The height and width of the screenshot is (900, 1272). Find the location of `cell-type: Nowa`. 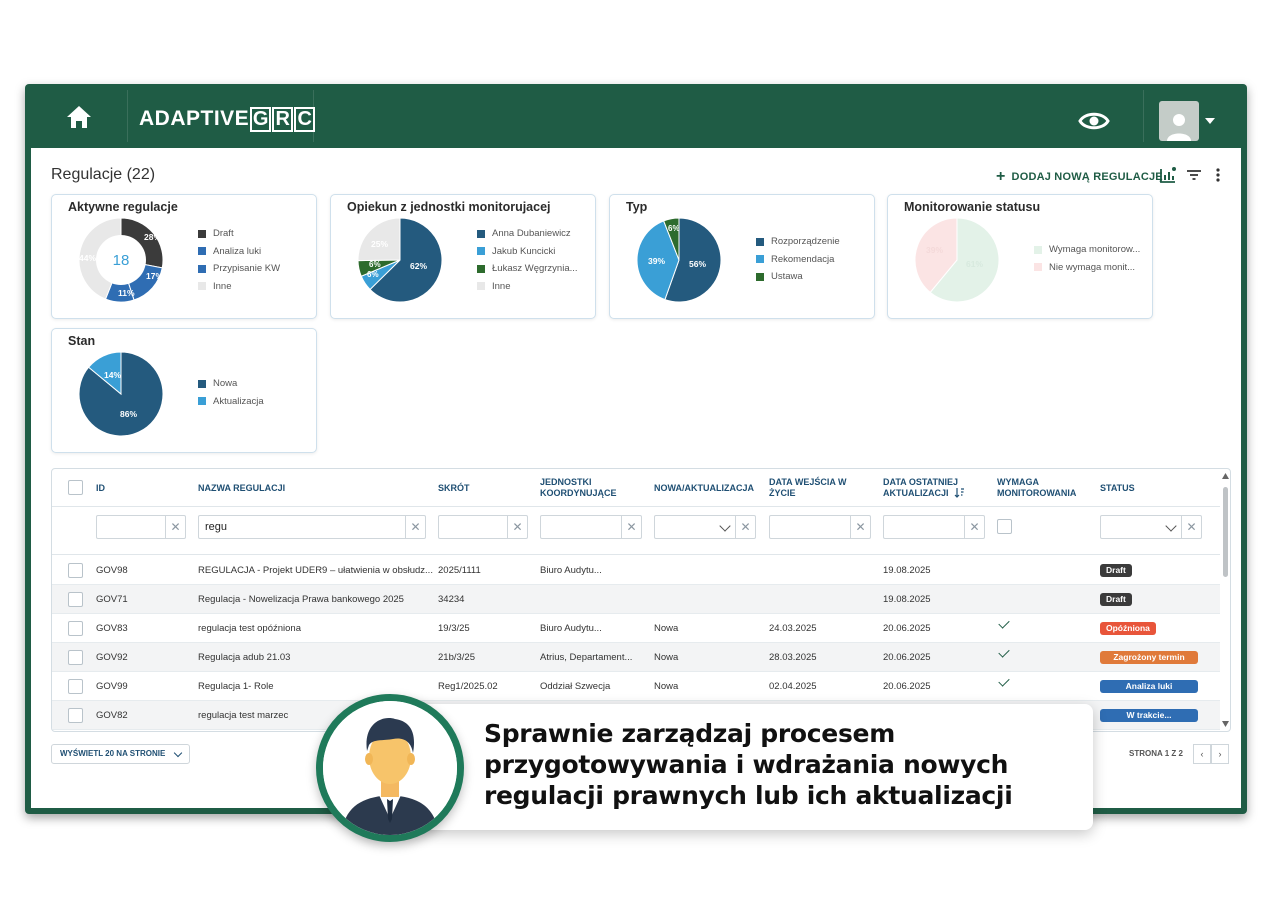

cell-type: Nowa is located at coordinates (666, 628).